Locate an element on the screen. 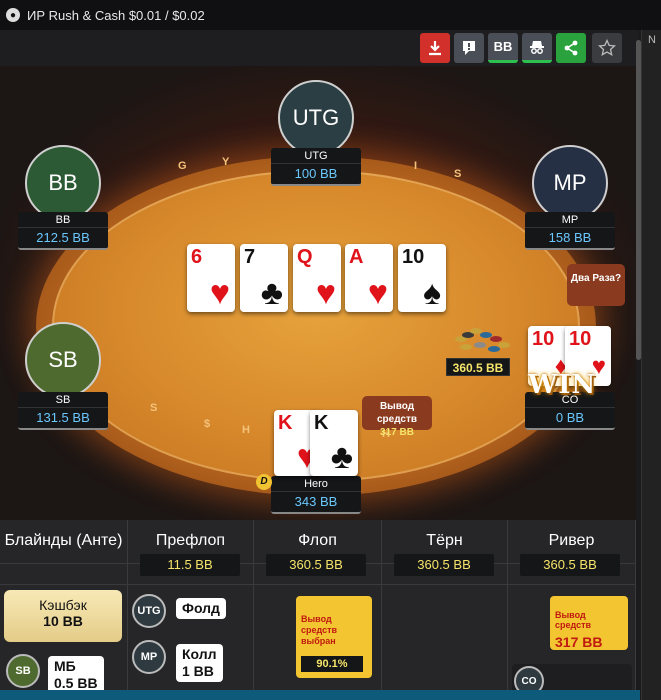  cashback-card: Кэшбэк 10 BB is located at coordinates (63, 616).